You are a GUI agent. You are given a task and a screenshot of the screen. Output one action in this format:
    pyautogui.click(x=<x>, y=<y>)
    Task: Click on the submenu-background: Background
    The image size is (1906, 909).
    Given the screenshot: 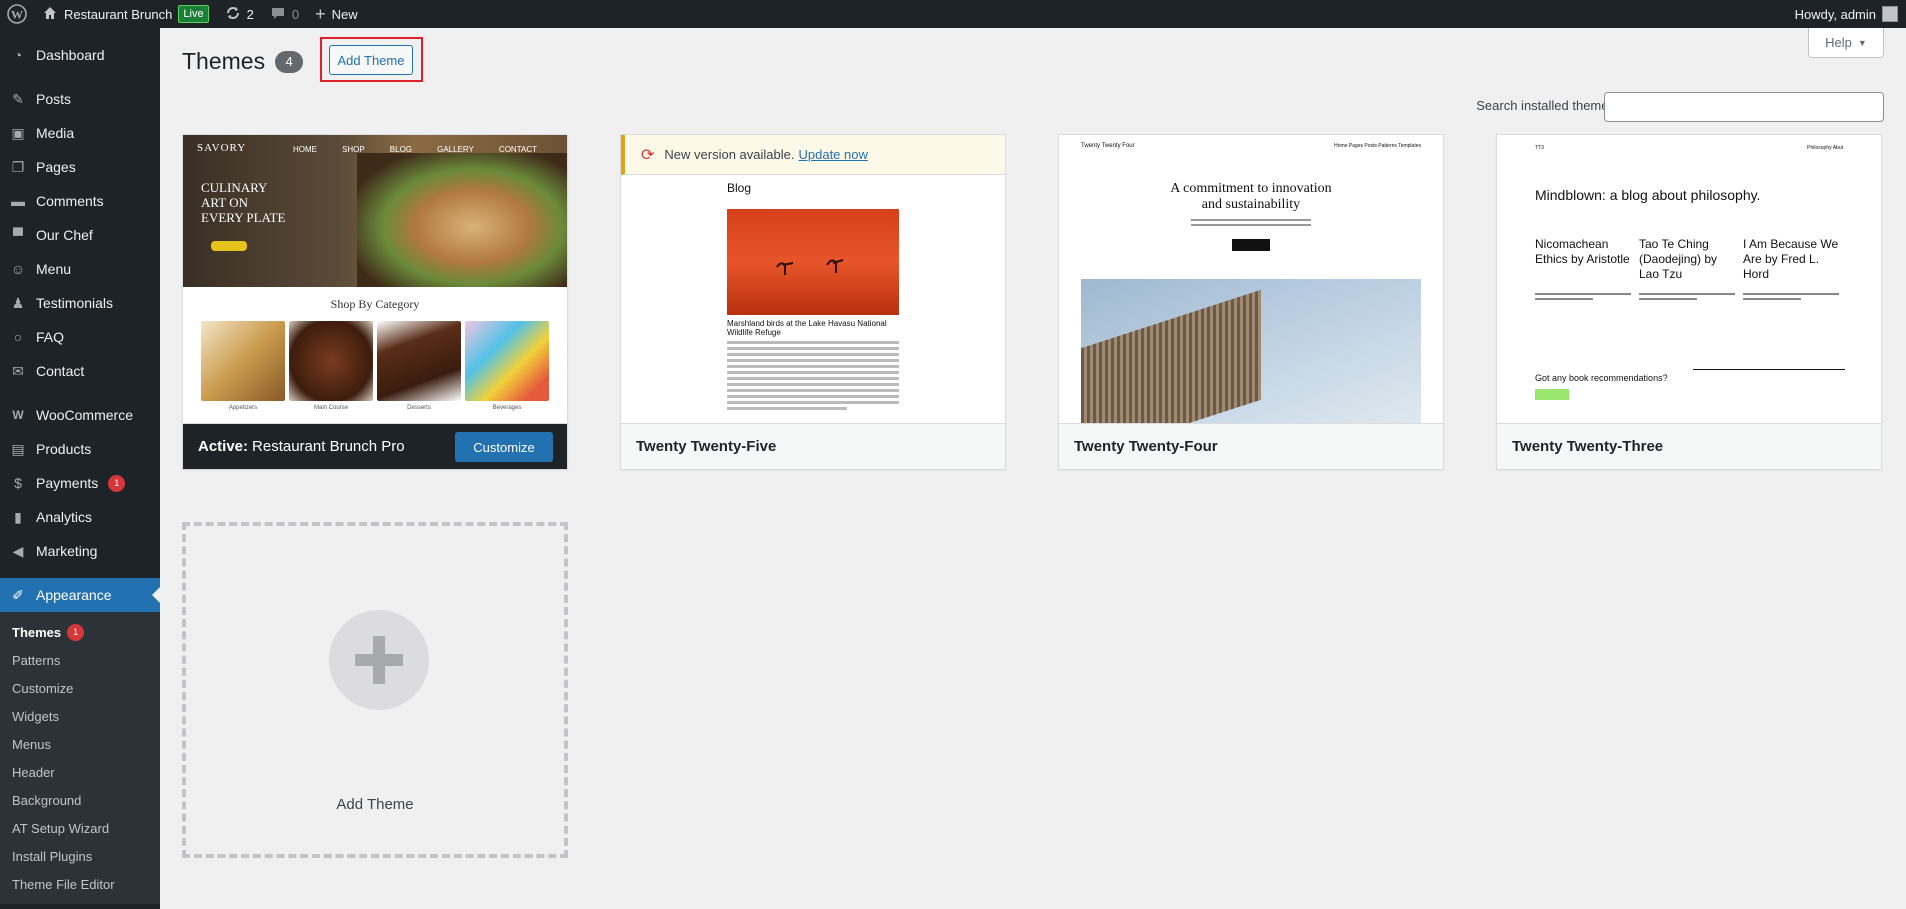 What is the action you would take?
    pyautogui.click(x=80, y=800)
    